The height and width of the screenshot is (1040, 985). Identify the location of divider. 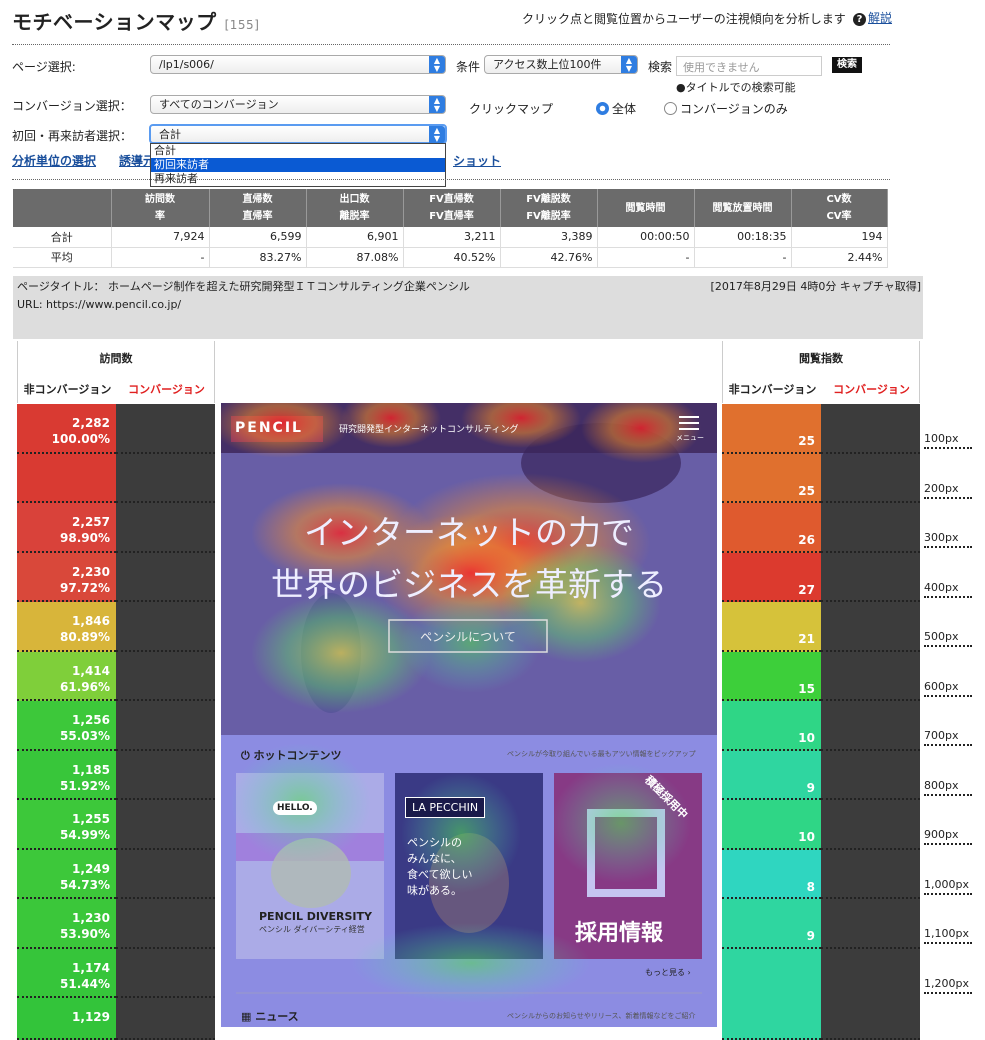
(451, 179).